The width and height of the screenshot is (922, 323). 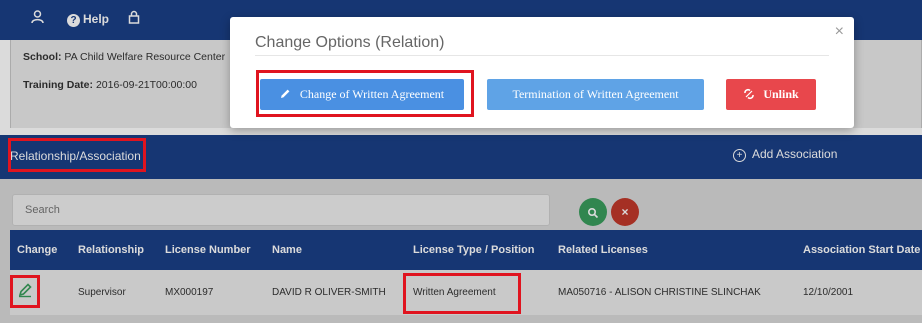 I want to click on unlink-icon, so click(x=749, y=94).